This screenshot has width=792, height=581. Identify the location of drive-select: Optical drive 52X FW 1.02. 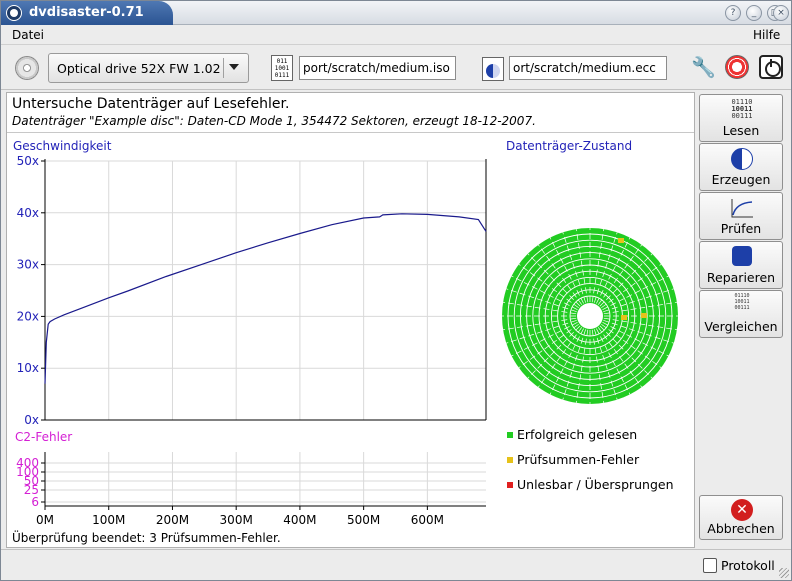
(148, 68).